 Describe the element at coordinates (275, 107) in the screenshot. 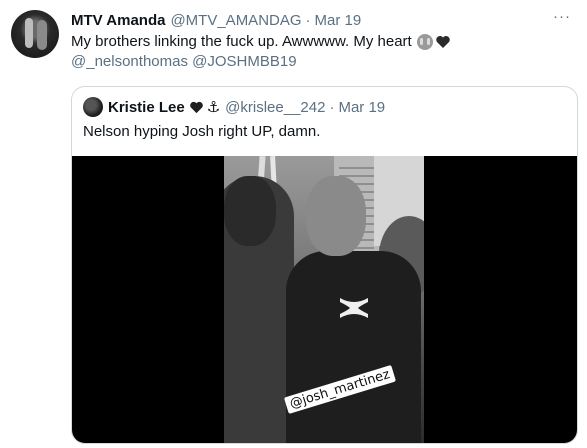

I see `quoted-user-handle: @krislee__242` at that location.